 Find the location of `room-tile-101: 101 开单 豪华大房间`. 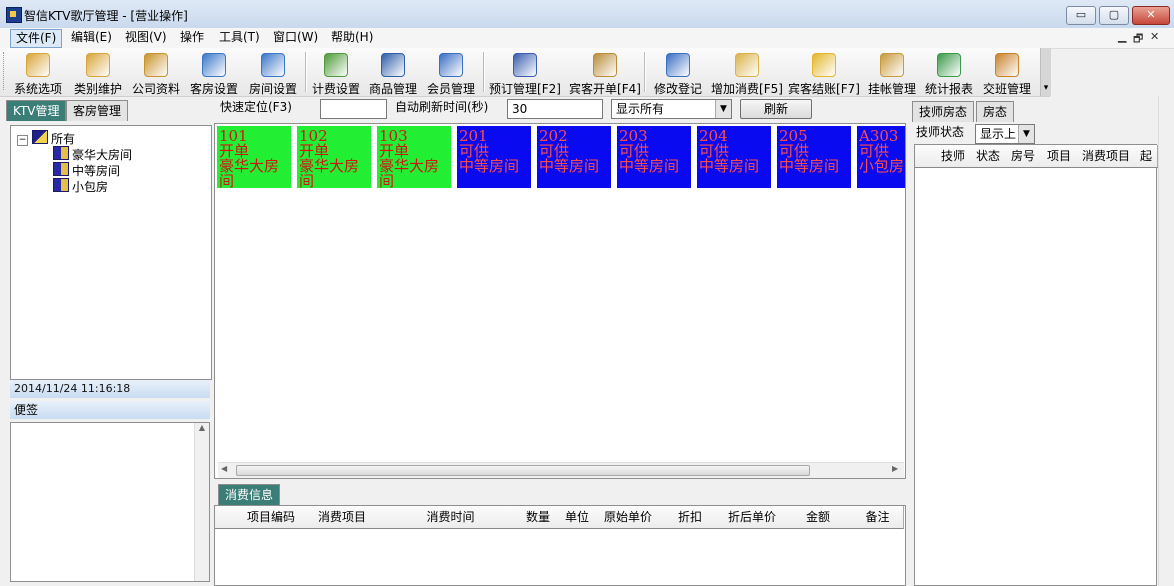

room-tile-101: 101 开单 豪华大房间 is located at coordinates (254, 157).